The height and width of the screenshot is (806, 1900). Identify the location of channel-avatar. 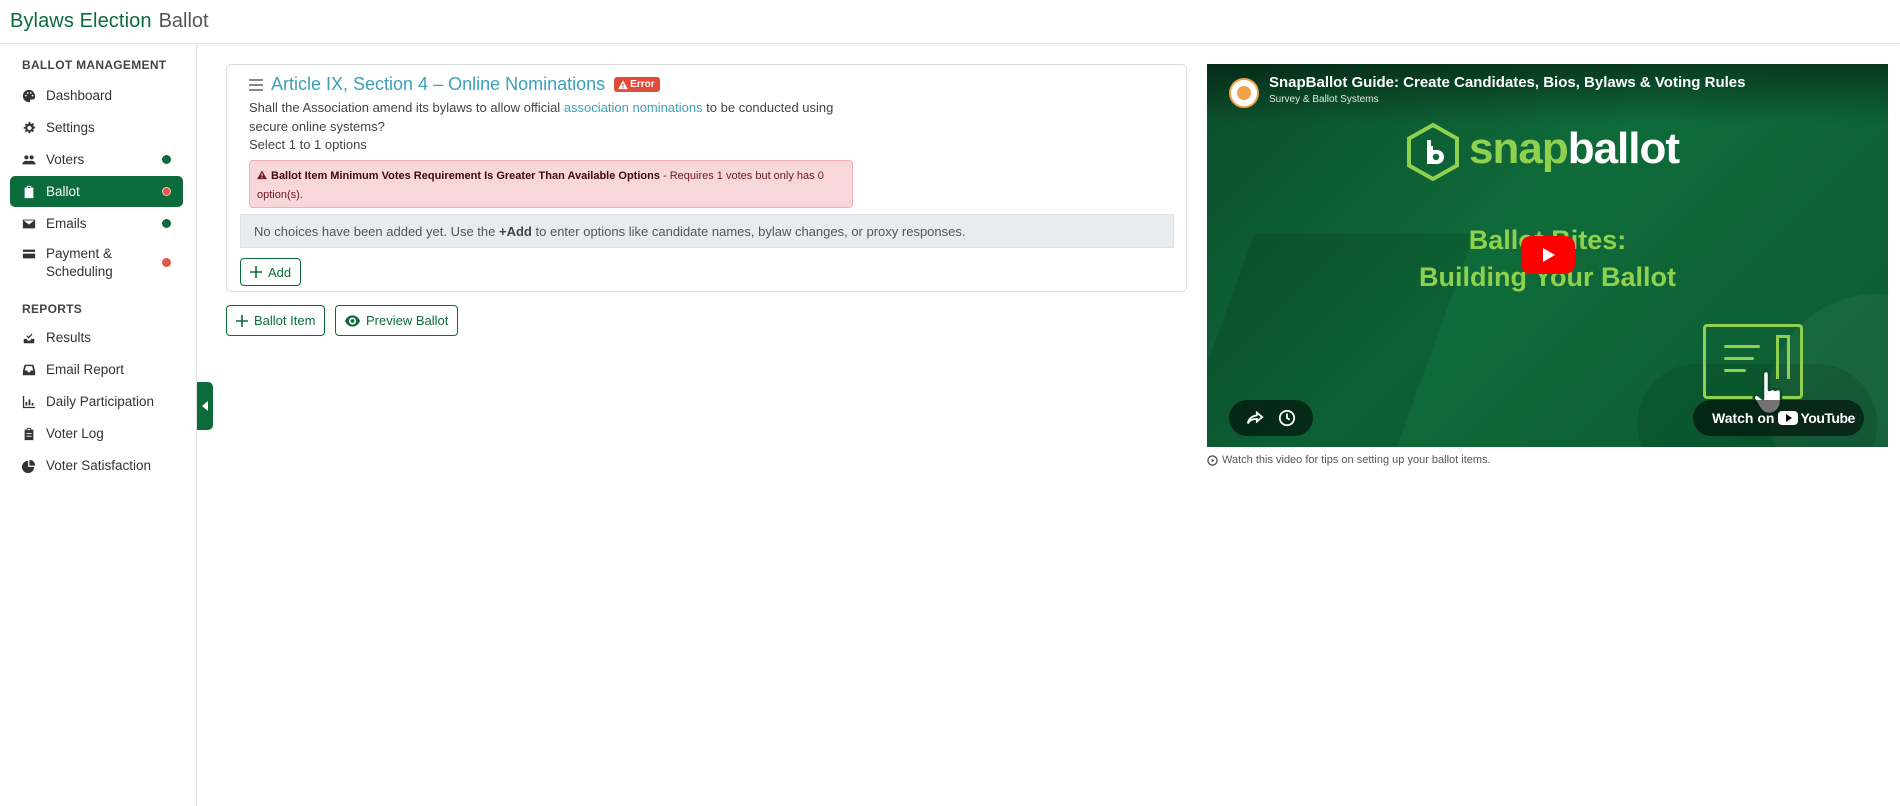
(1244, 93).